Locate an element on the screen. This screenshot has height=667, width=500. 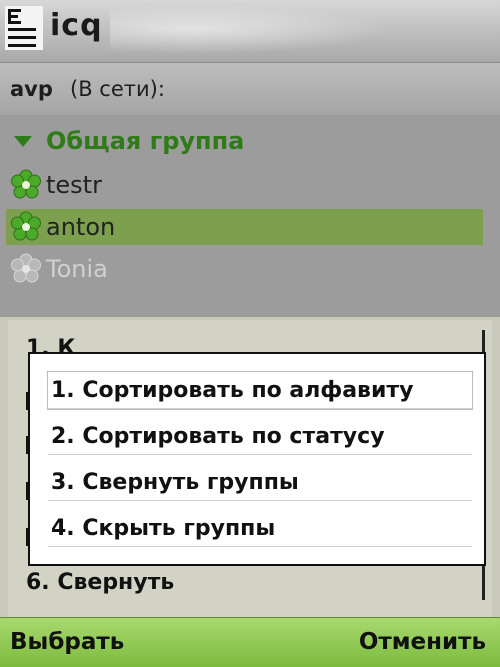
icq-flower-offline-icon is located at coordinates (26, 268).